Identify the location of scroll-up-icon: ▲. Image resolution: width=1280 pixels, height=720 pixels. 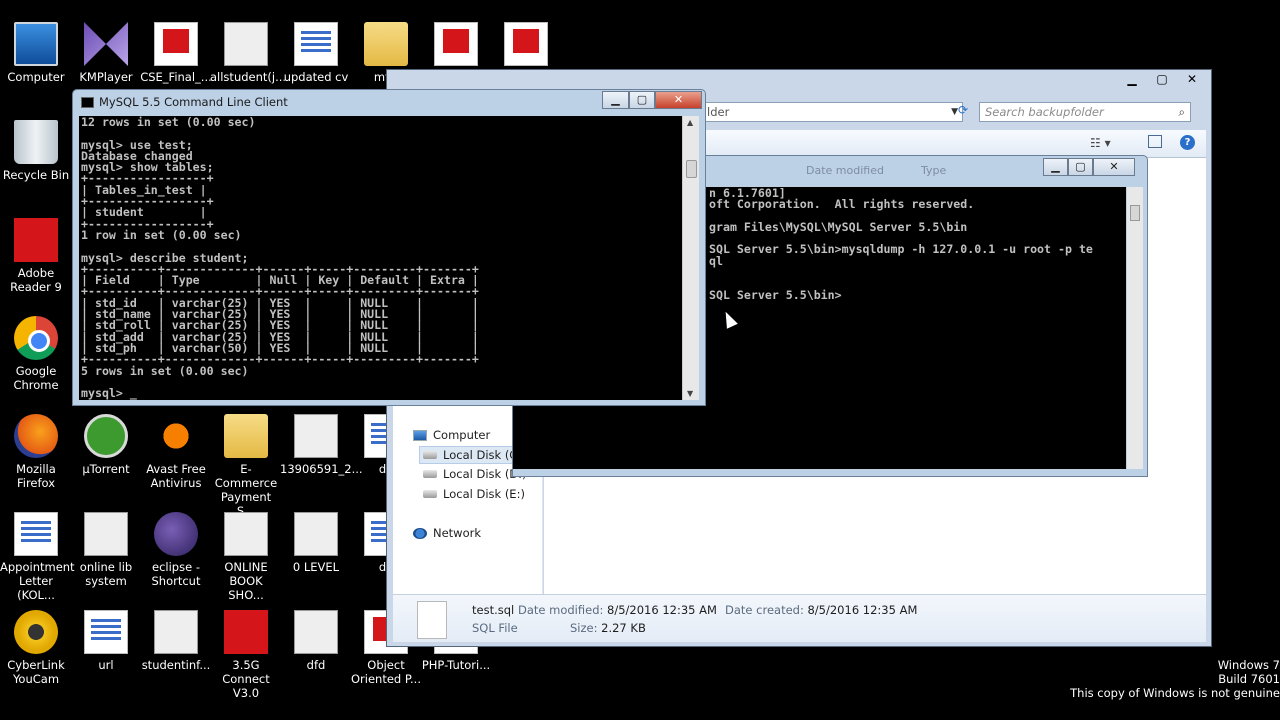
(690, 122).